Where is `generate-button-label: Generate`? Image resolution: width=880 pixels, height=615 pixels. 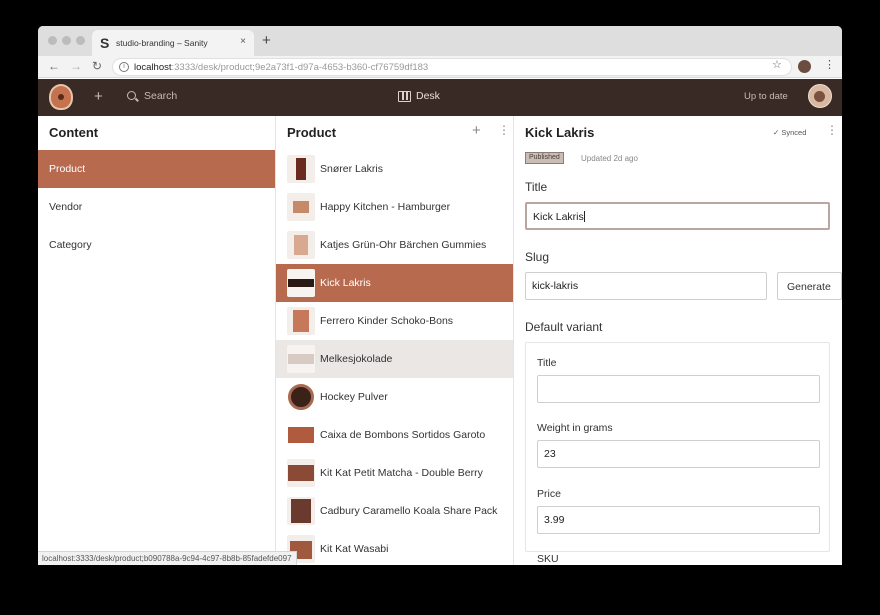
generate-button-label: Generate is located at coordinates (809, 287).